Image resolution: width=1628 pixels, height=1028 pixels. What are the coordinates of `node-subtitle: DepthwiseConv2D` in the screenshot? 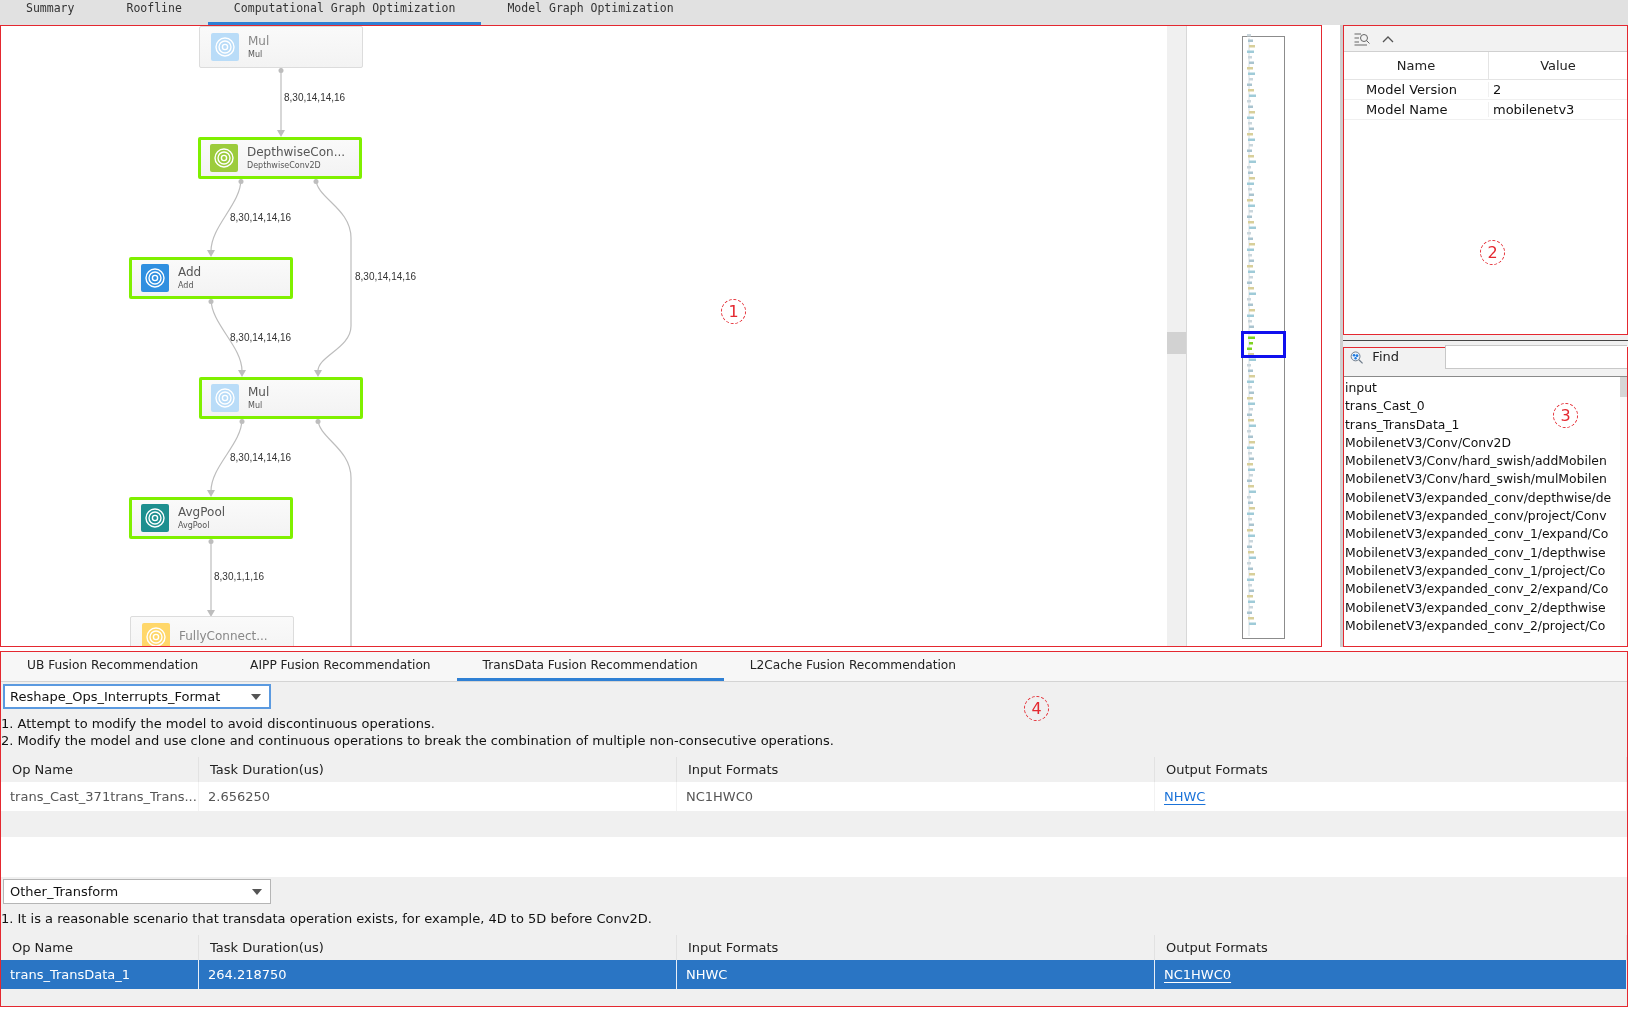 It's located at (284, 166).